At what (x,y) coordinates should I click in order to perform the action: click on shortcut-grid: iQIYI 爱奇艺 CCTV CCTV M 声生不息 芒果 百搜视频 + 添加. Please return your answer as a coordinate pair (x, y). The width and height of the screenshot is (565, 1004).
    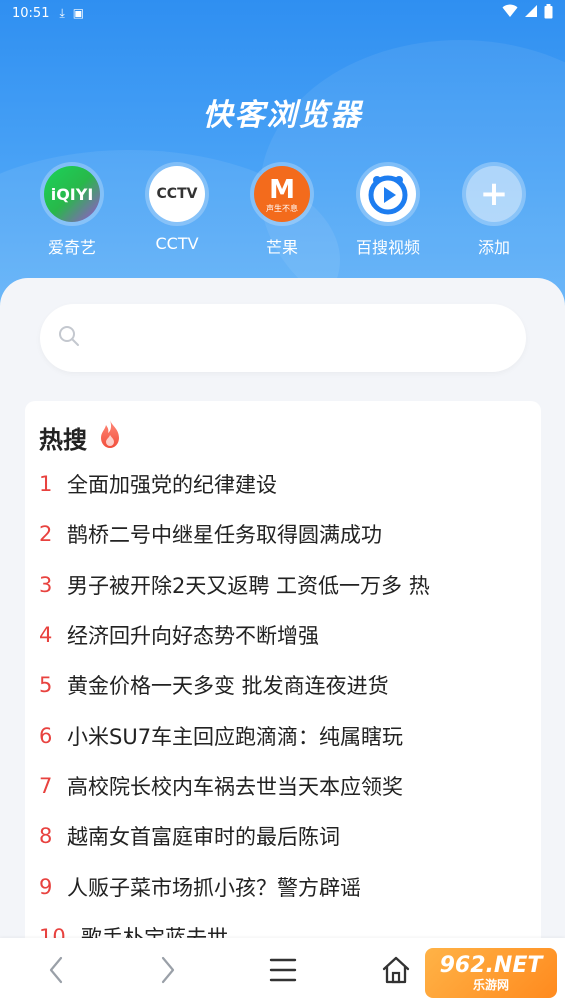
    Looking at the image, I should click on (282, 209).